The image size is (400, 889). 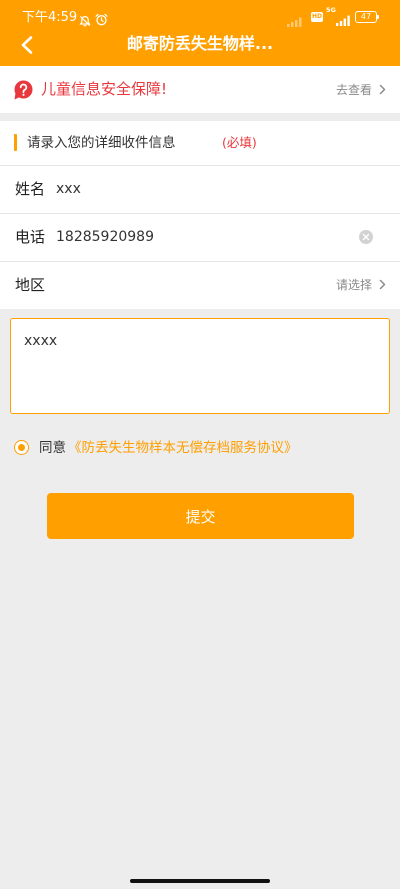 I want to click on battery-level: 47, so click(x=366, y=16).